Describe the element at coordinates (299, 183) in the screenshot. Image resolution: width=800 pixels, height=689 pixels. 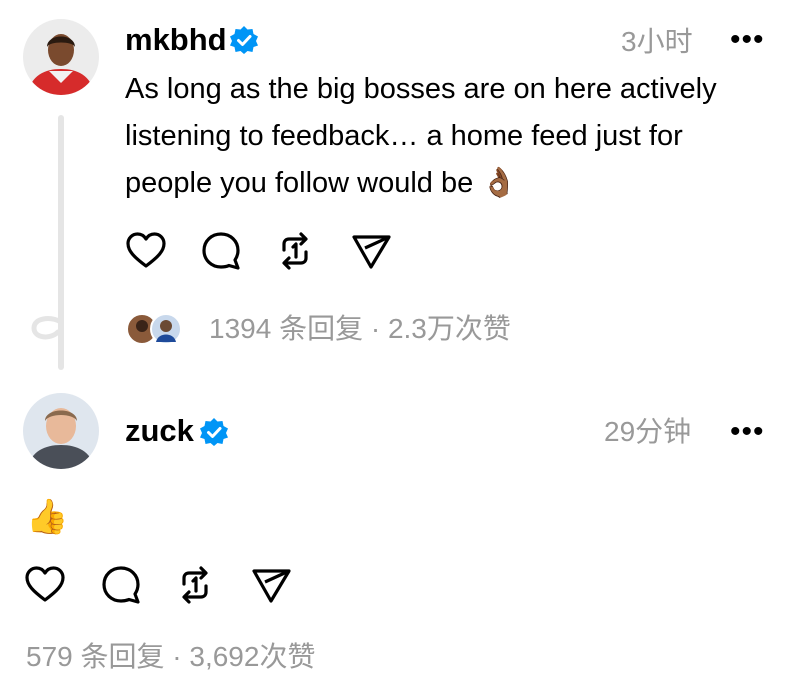
I see `post-text-line-content: people you follow would be` at that location.